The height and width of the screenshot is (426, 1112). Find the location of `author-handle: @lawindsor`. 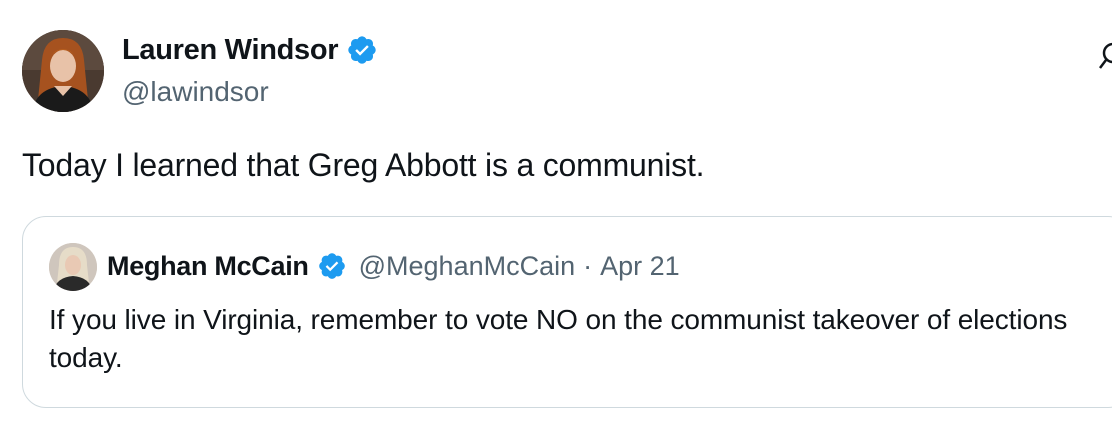

author-handle: @lawindsor is located at coordinates (195, 92).